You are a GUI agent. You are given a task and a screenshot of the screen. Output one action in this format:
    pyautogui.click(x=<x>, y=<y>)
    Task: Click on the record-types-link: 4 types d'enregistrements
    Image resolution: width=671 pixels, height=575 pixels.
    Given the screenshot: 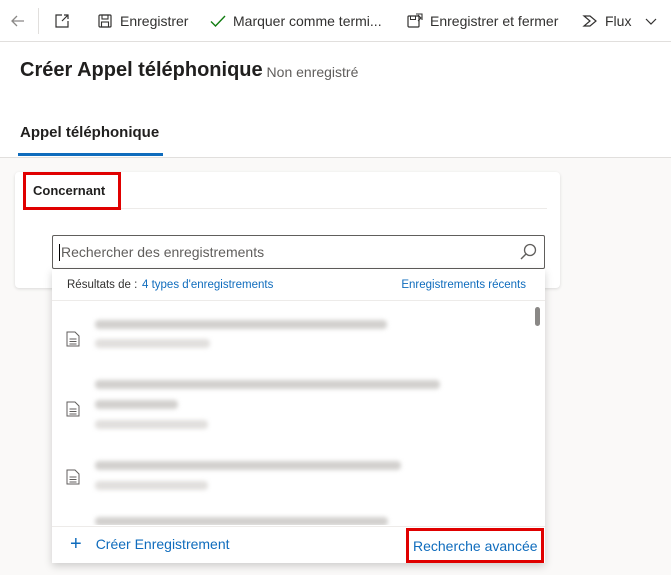 What is the action you would take?
    pyautogui.click(x=207, y=285)
    